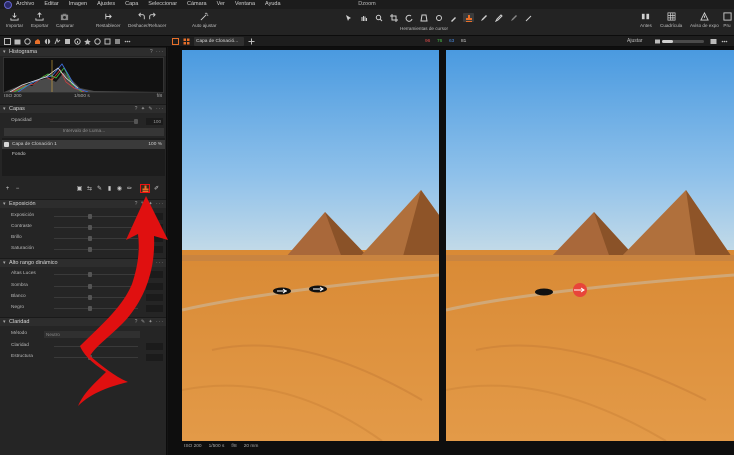 The image size is (734, 455). What do you see at coordinates (136, 121) in the screenshot?
I see `opacity-knob` at bounding box center [136, 121].